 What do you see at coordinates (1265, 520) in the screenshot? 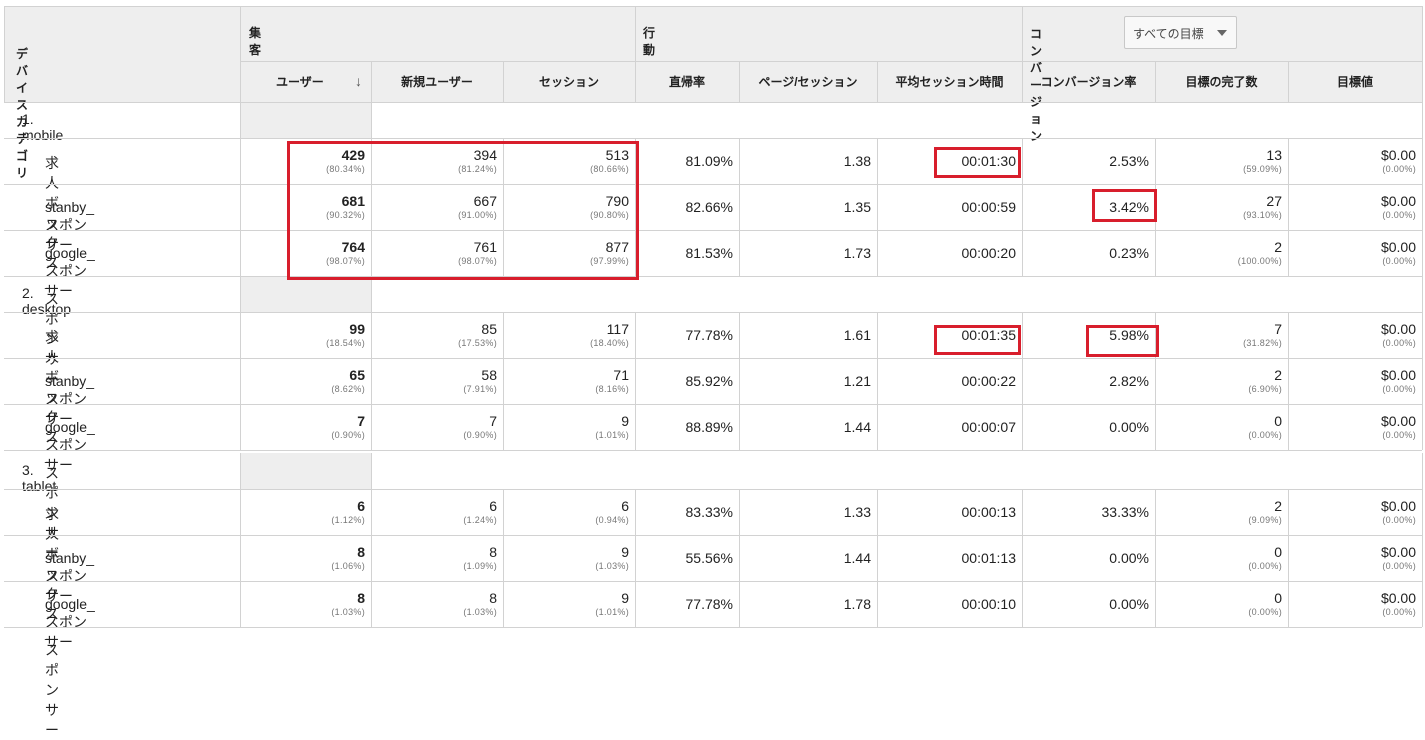
I see `metric-percent: (9.09%)` at bounding box center [1265, 520].